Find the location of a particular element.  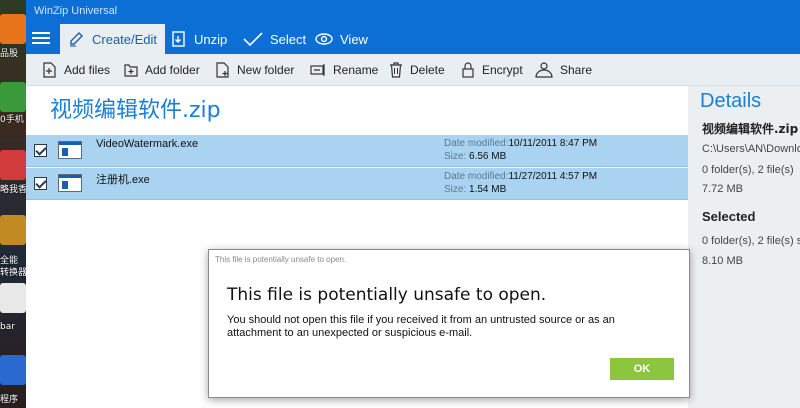

new-folder-button: New folder is located at coordinates (254, 70).